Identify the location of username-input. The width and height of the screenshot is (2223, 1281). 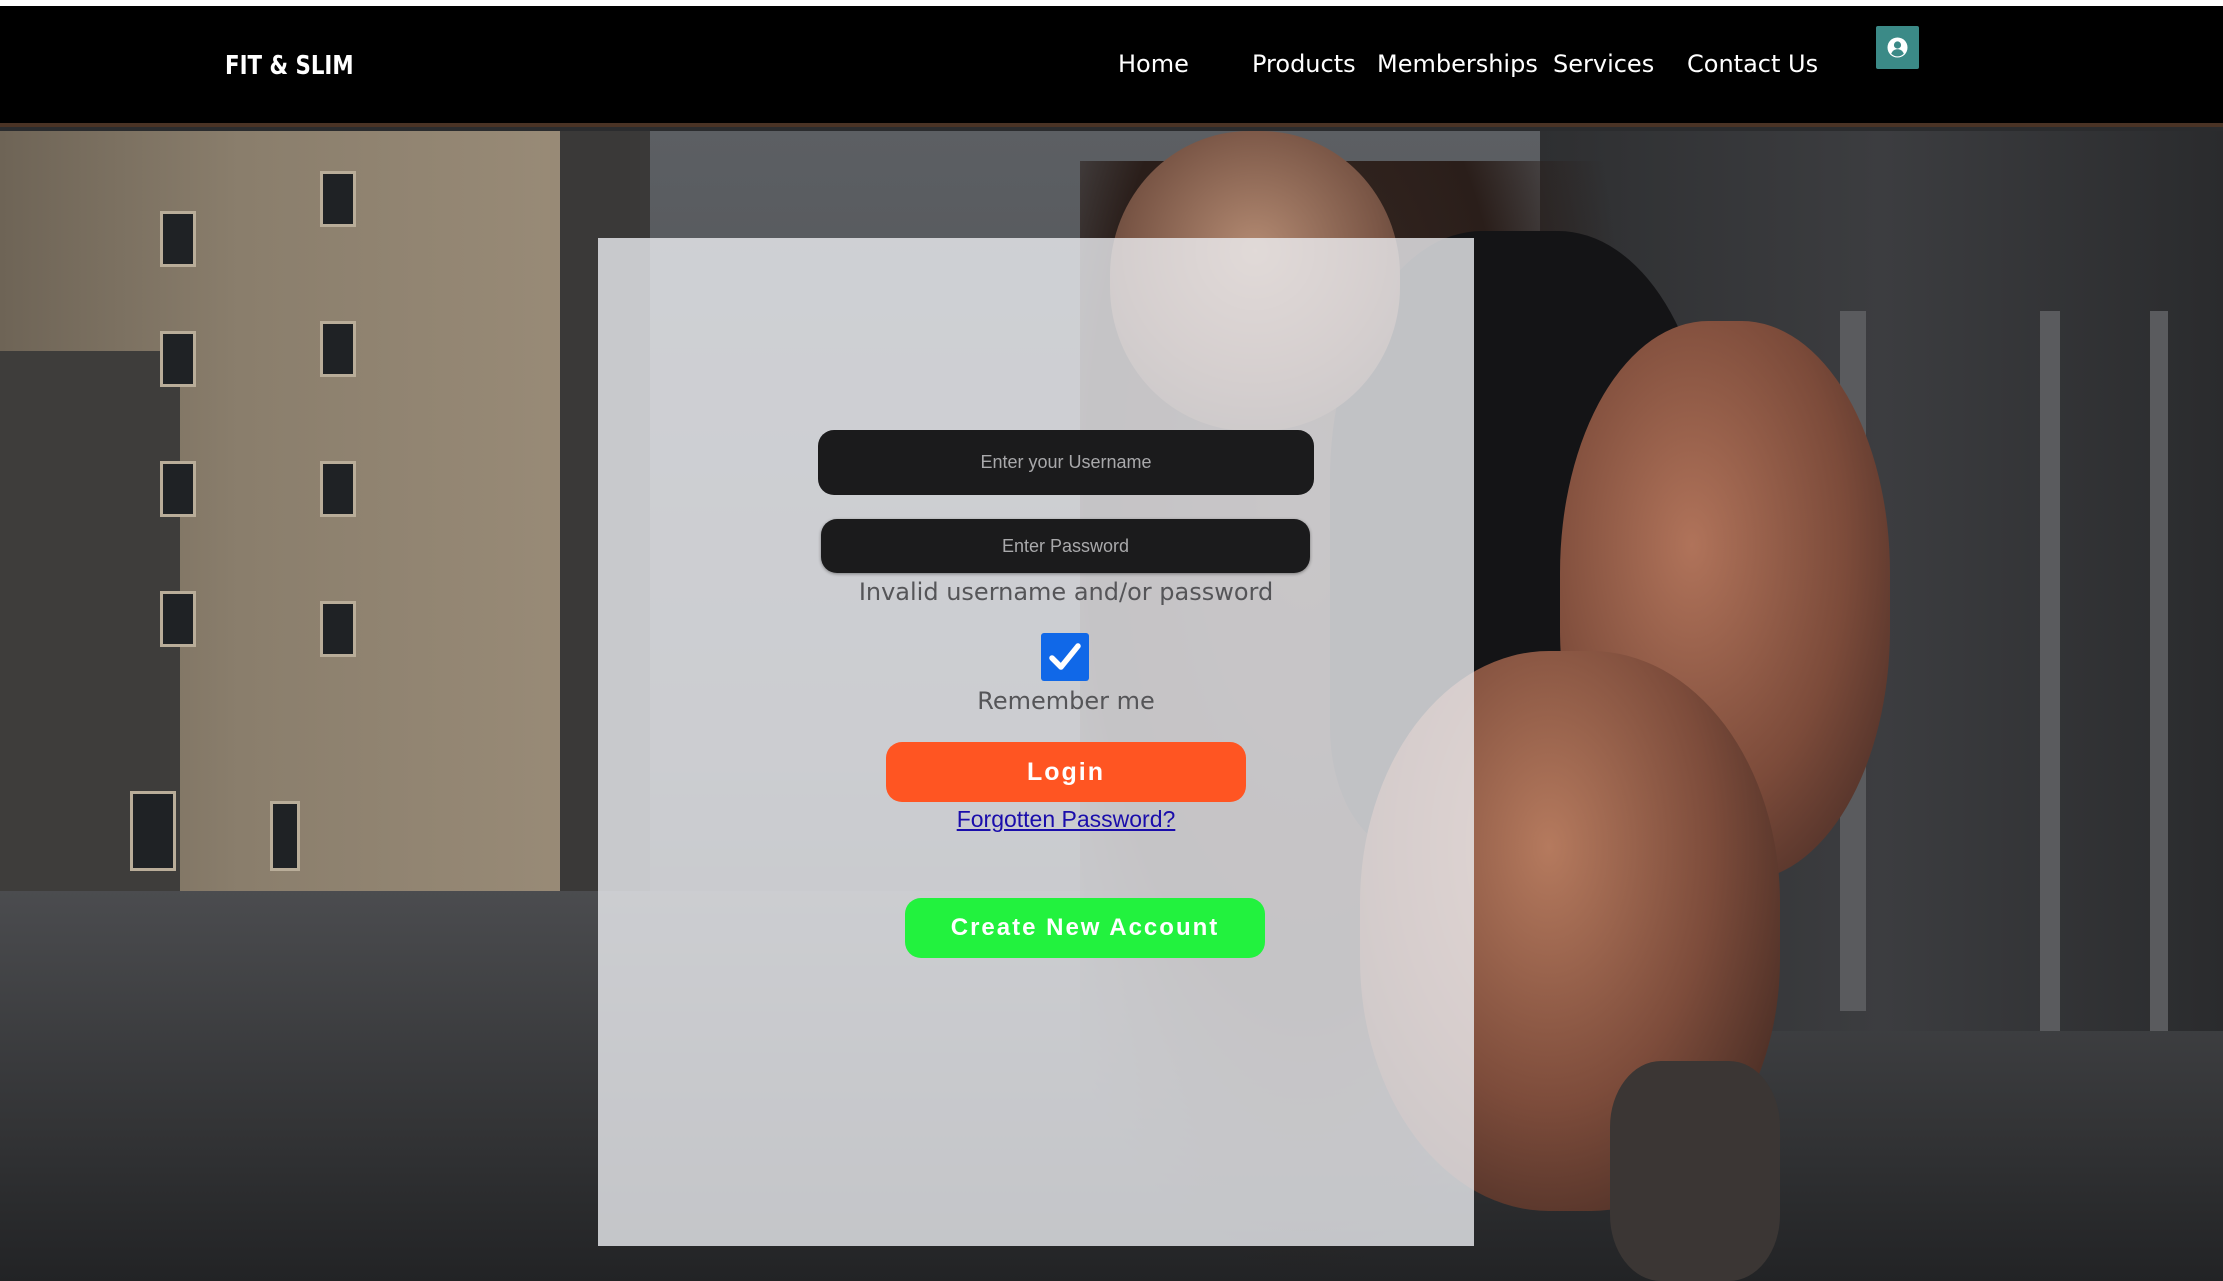
(1066, 462).